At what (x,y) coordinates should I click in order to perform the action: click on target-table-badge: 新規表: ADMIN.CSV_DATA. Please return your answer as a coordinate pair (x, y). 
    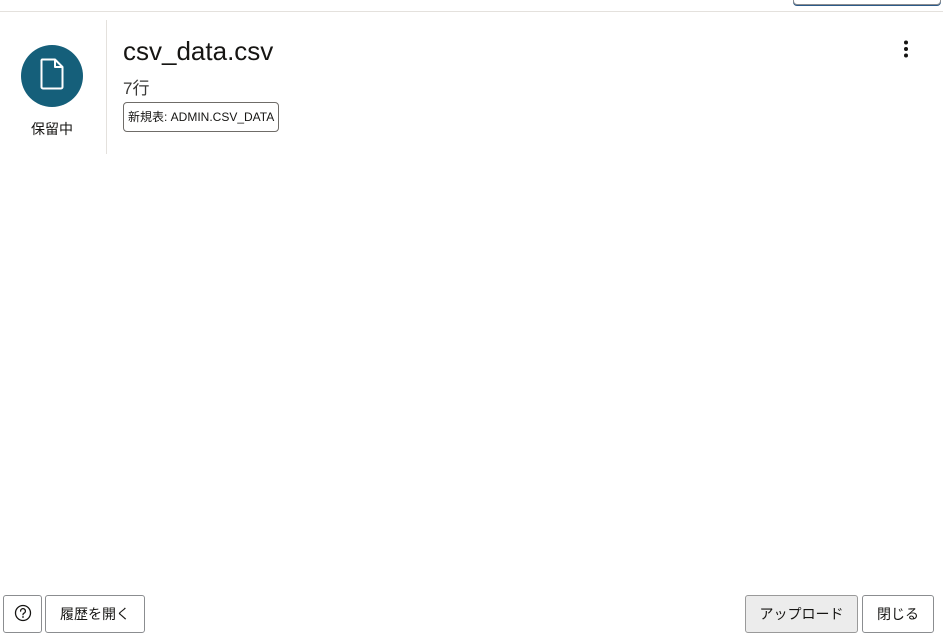
    Looking at the image, I should click on (201, 117).